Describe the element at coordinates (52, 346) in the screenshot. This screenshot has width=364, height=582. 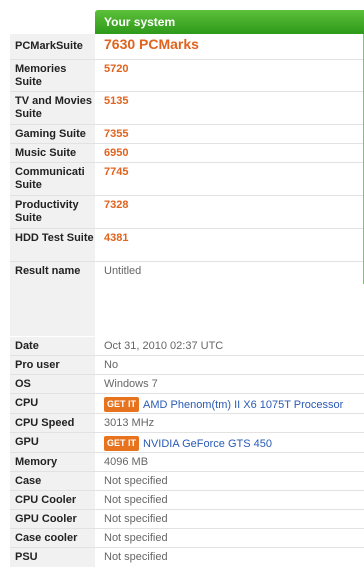
I see `date-label: Date` at that location.